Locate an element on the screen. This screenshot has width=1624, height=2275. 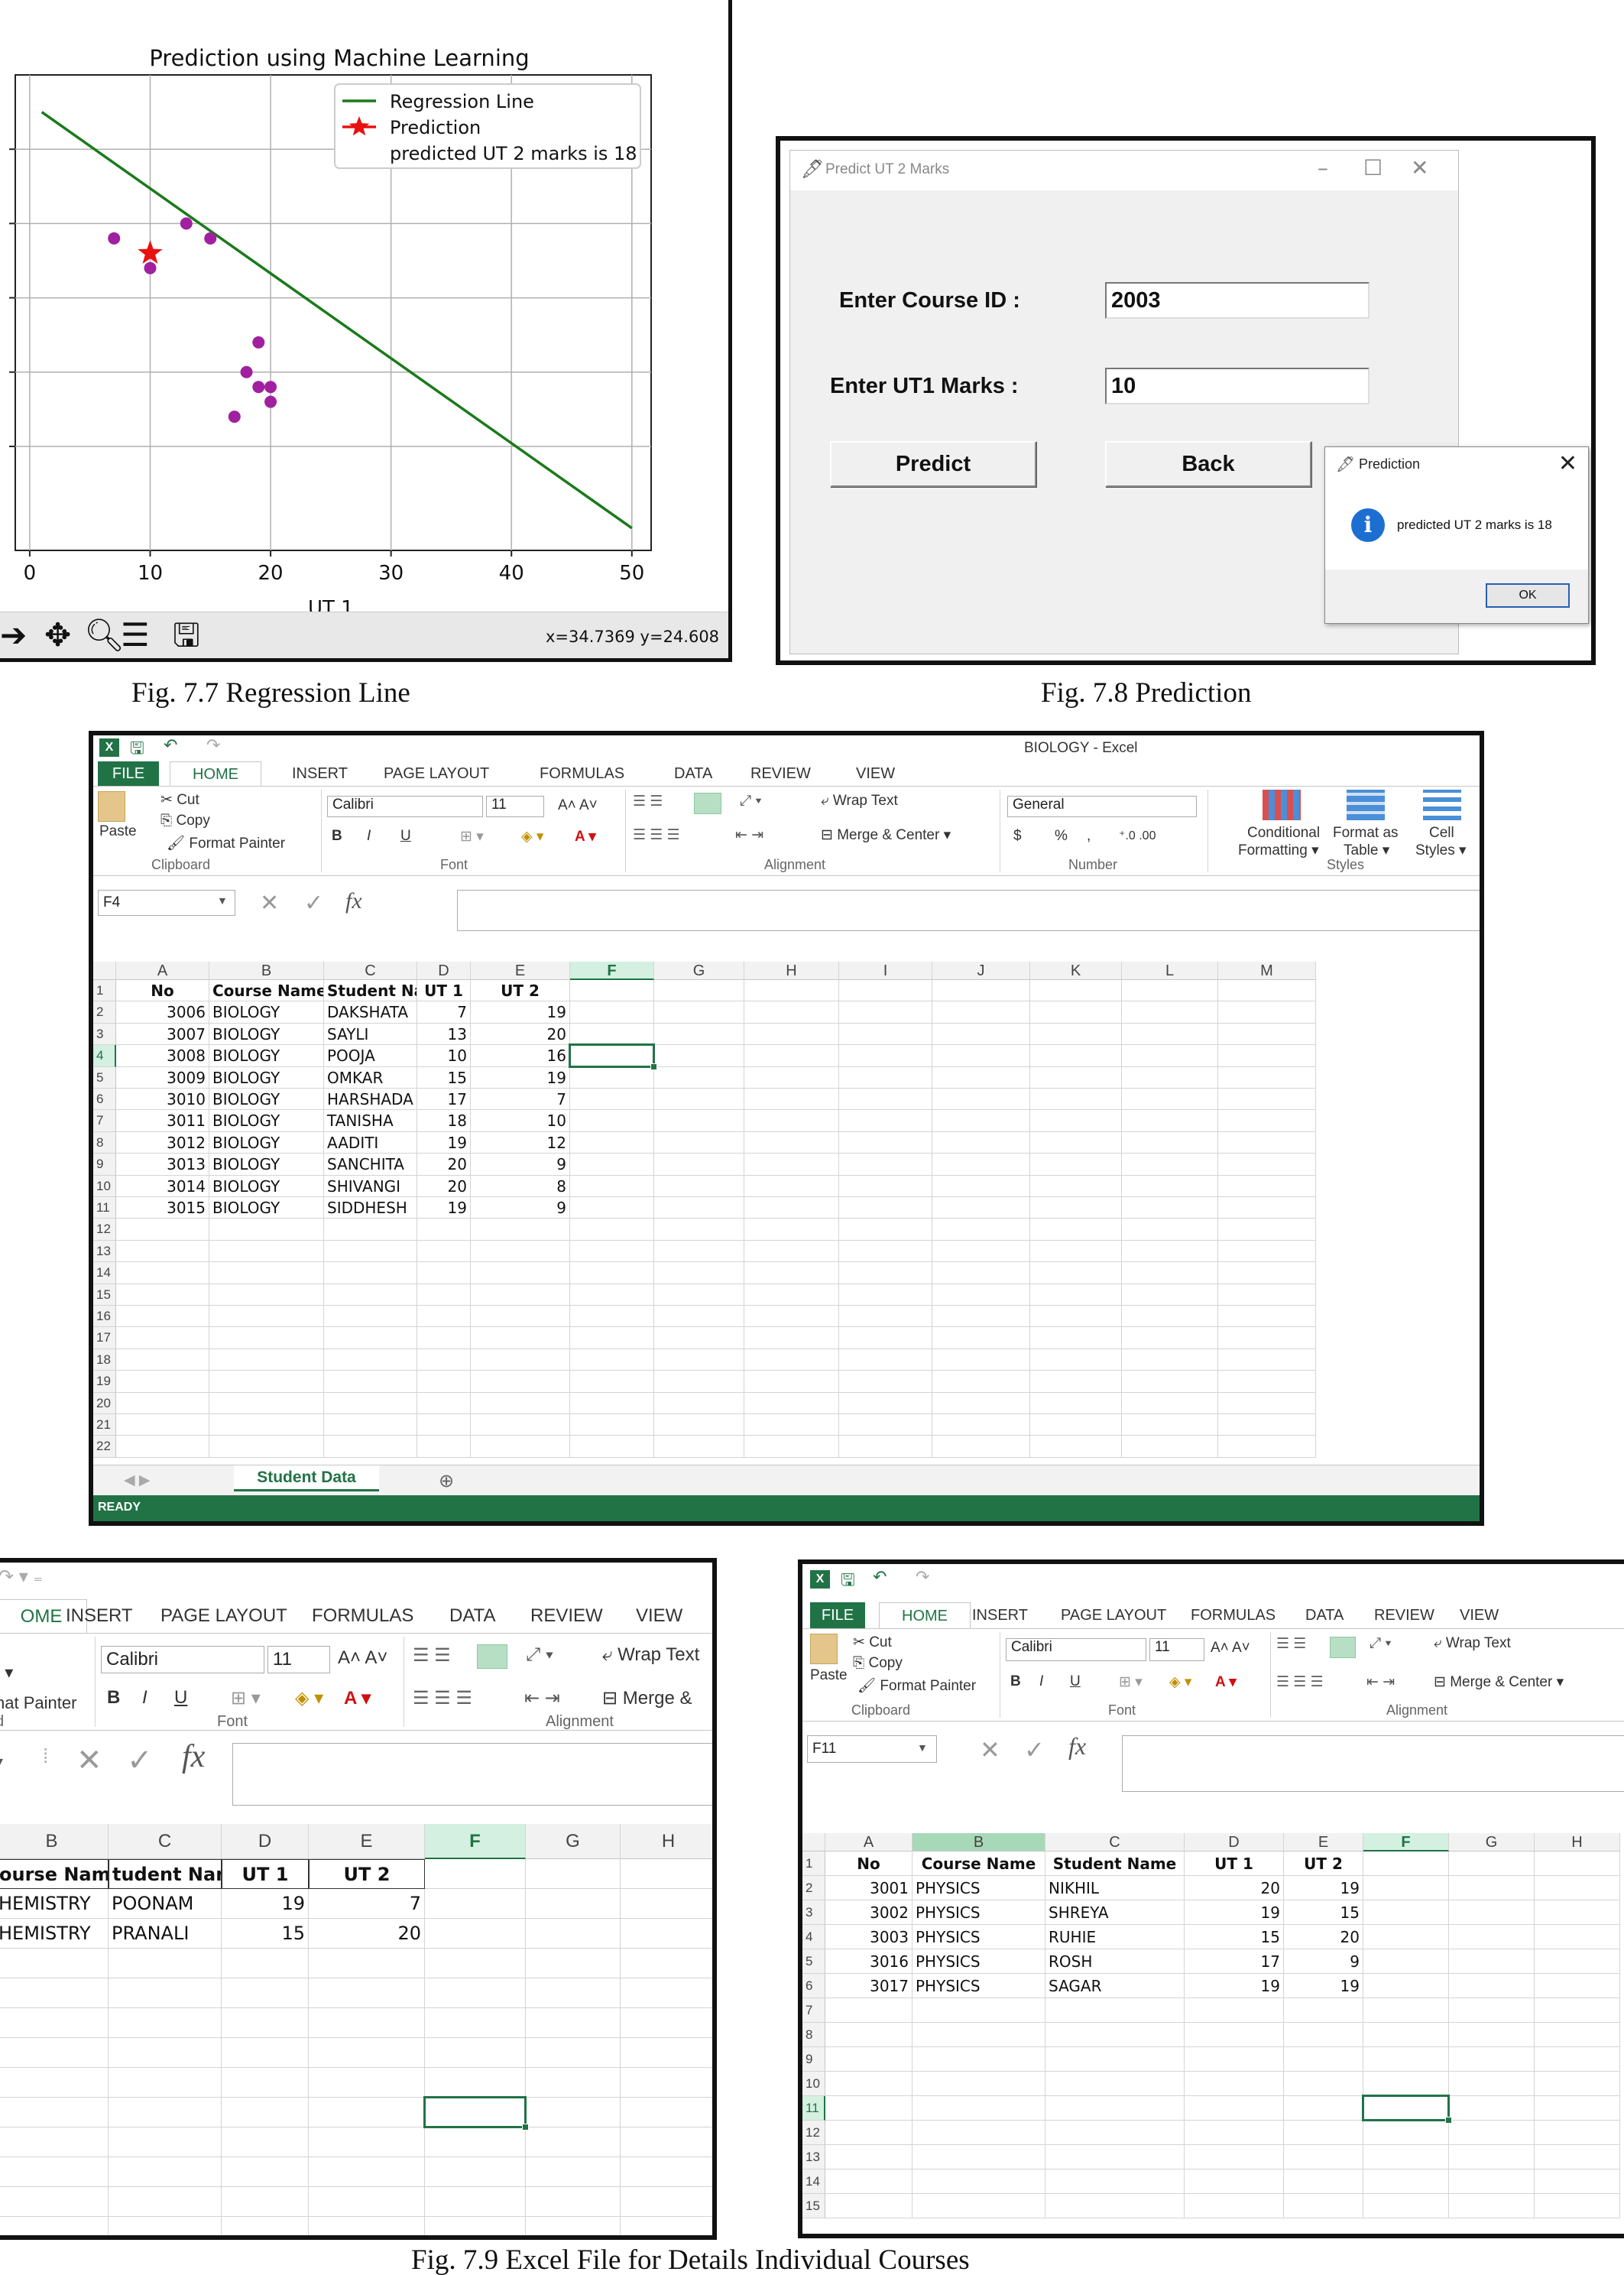
align-left-icon: ☰ ☰ ☰ is located at coordinates (656, 835).